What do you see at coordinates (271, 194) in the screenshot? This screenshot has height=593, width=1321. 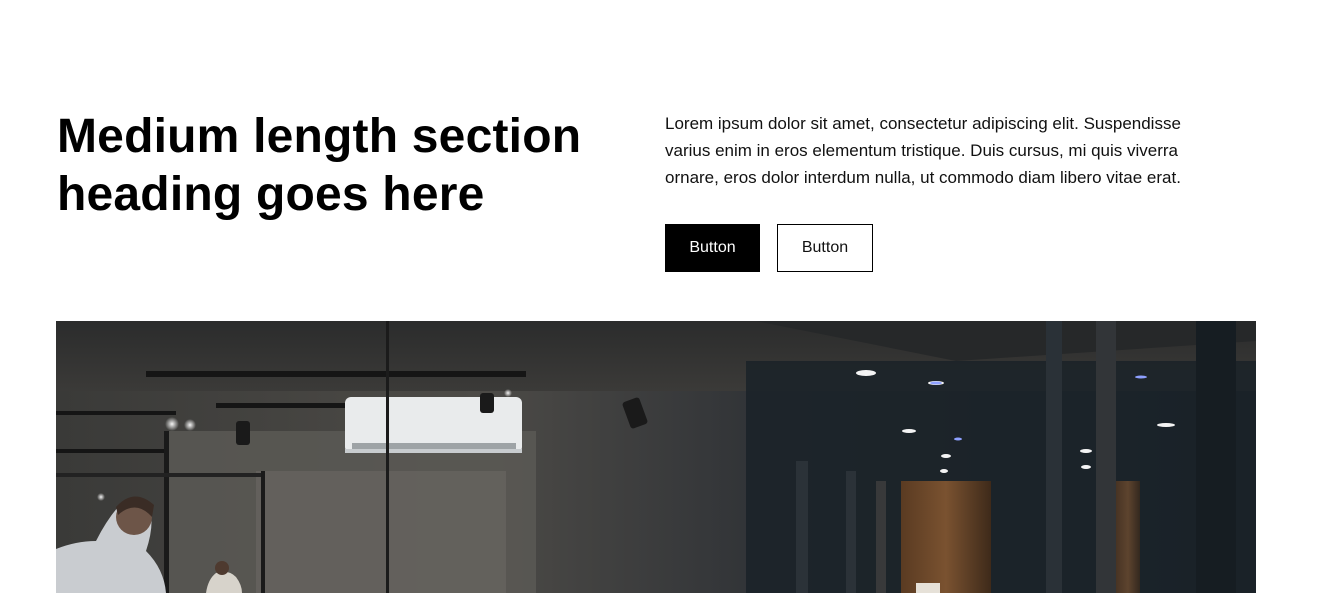 I see `section-heading-line2: heading goes here` at bounding box center [271, 194].